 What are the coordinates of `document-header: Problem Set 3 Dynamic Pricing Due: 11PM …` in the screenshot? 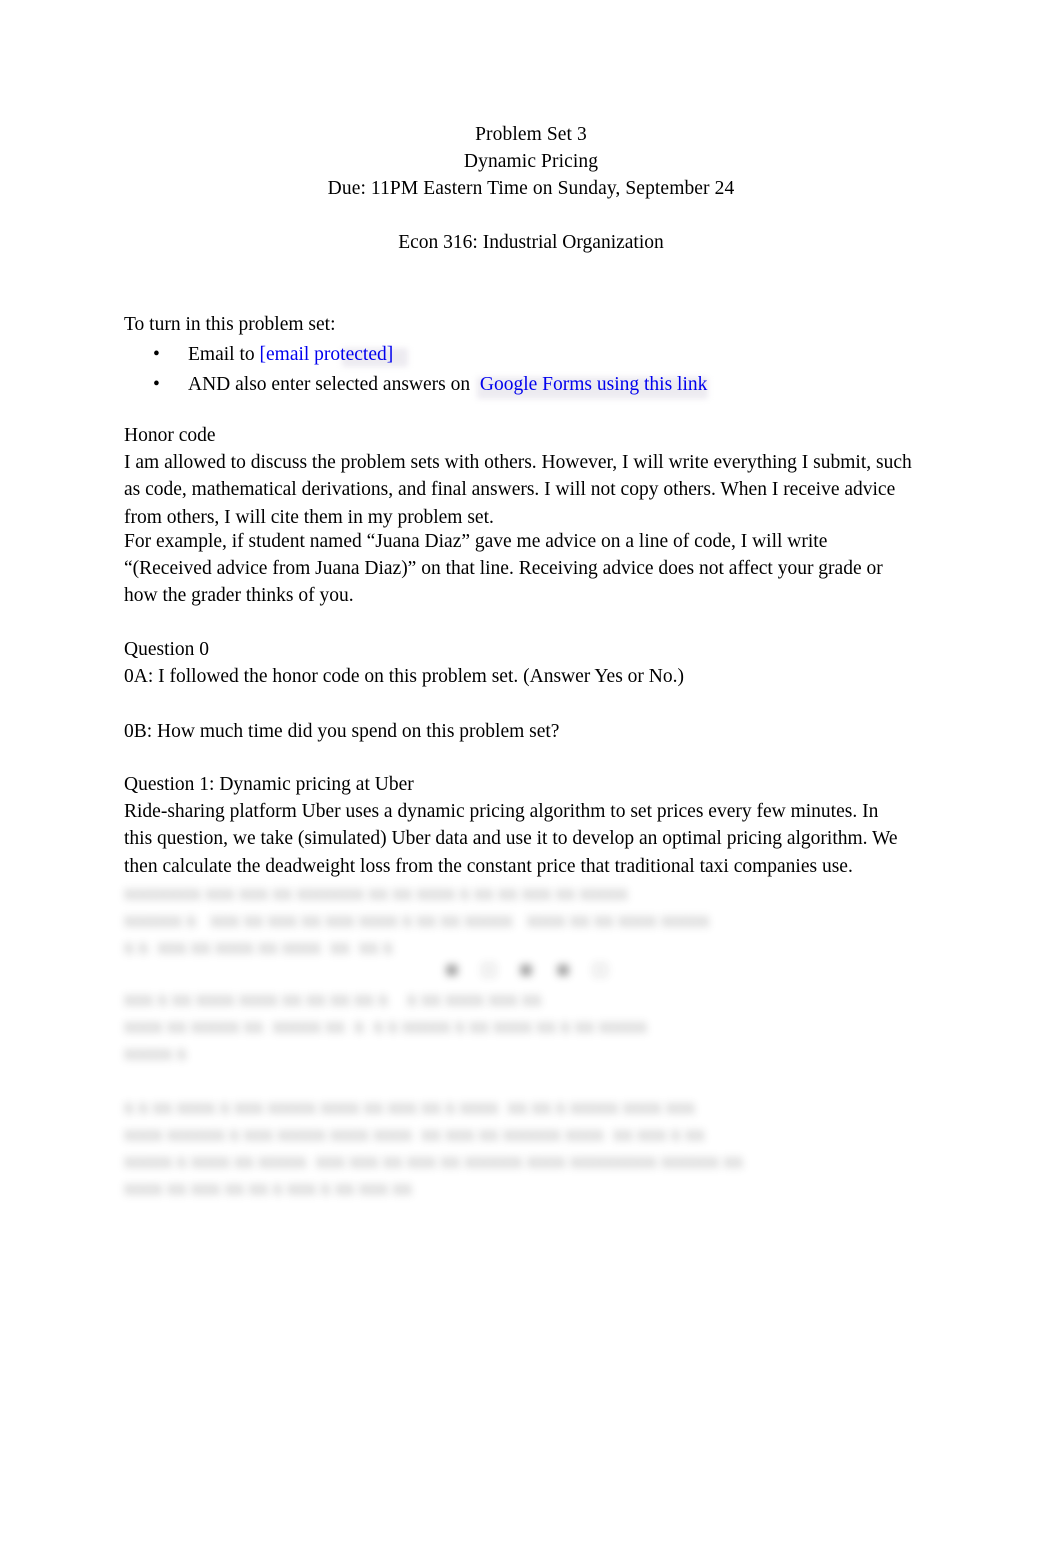 It's located at (531, 162).